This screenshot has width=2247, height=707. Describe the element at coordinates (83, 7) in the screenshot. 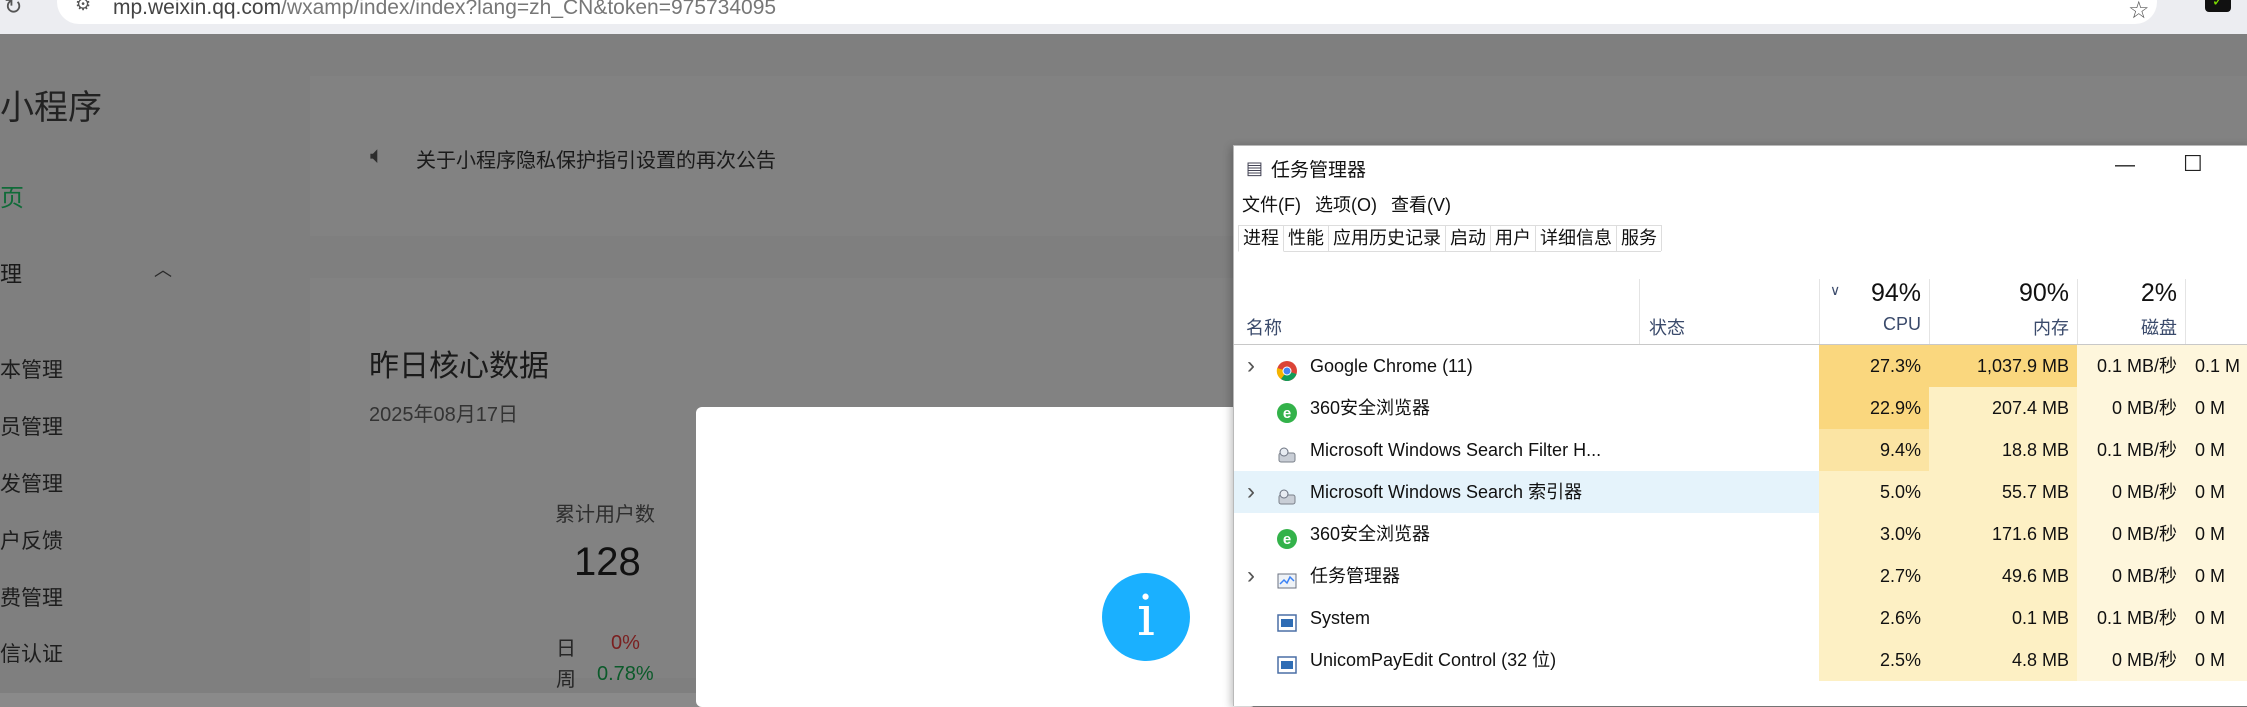

I see `site-settings-icon: ⚙` at that location.